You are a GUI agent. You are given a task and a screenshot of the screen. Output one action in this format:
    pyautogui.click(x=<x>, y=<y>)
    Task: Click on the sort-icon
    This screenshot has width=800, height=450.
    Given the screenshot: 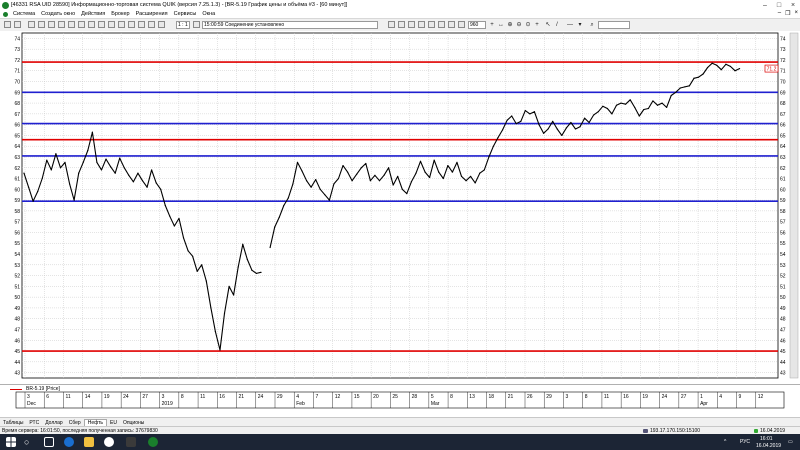 What is the action you would take?
    pyautogui.click(x=131, y=24)
    